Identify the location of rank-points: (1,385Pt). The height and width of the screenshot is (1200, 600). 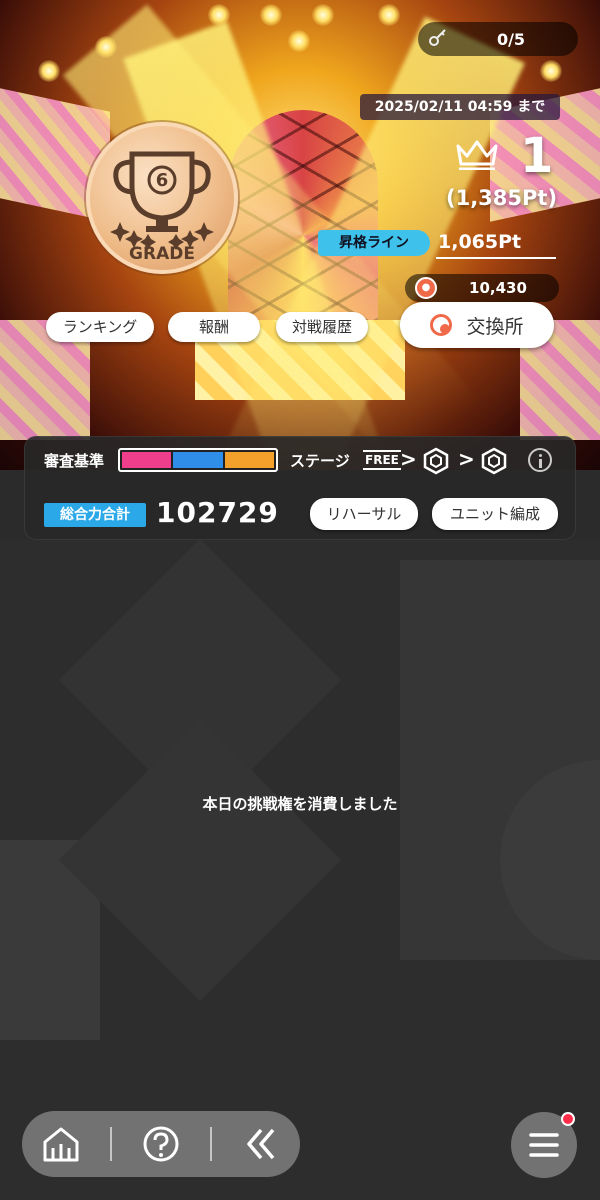
(502, 198).